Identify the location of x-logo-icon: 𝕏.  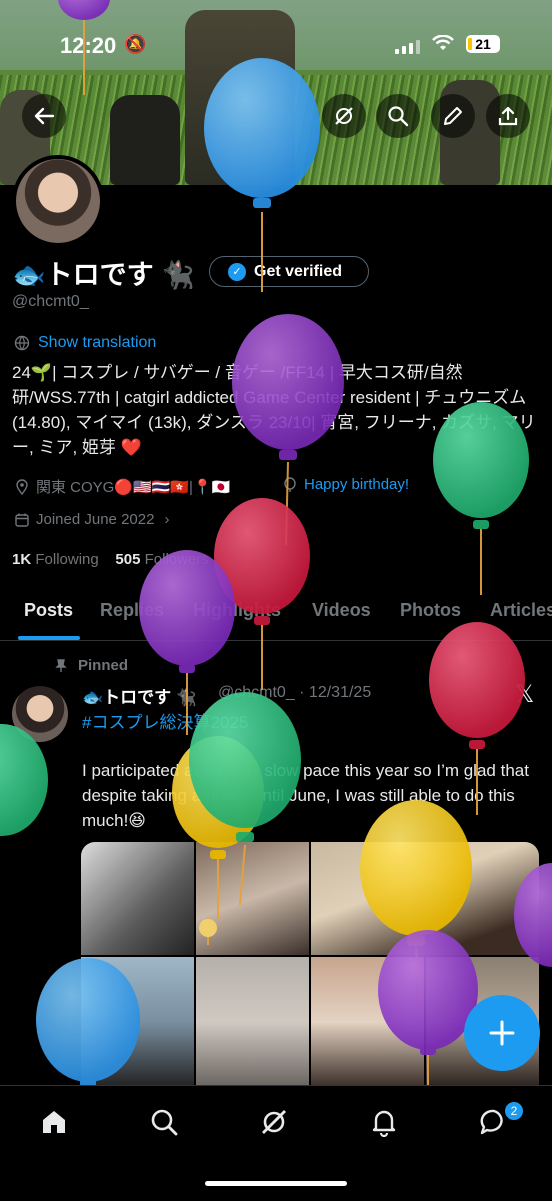
(525, 694).